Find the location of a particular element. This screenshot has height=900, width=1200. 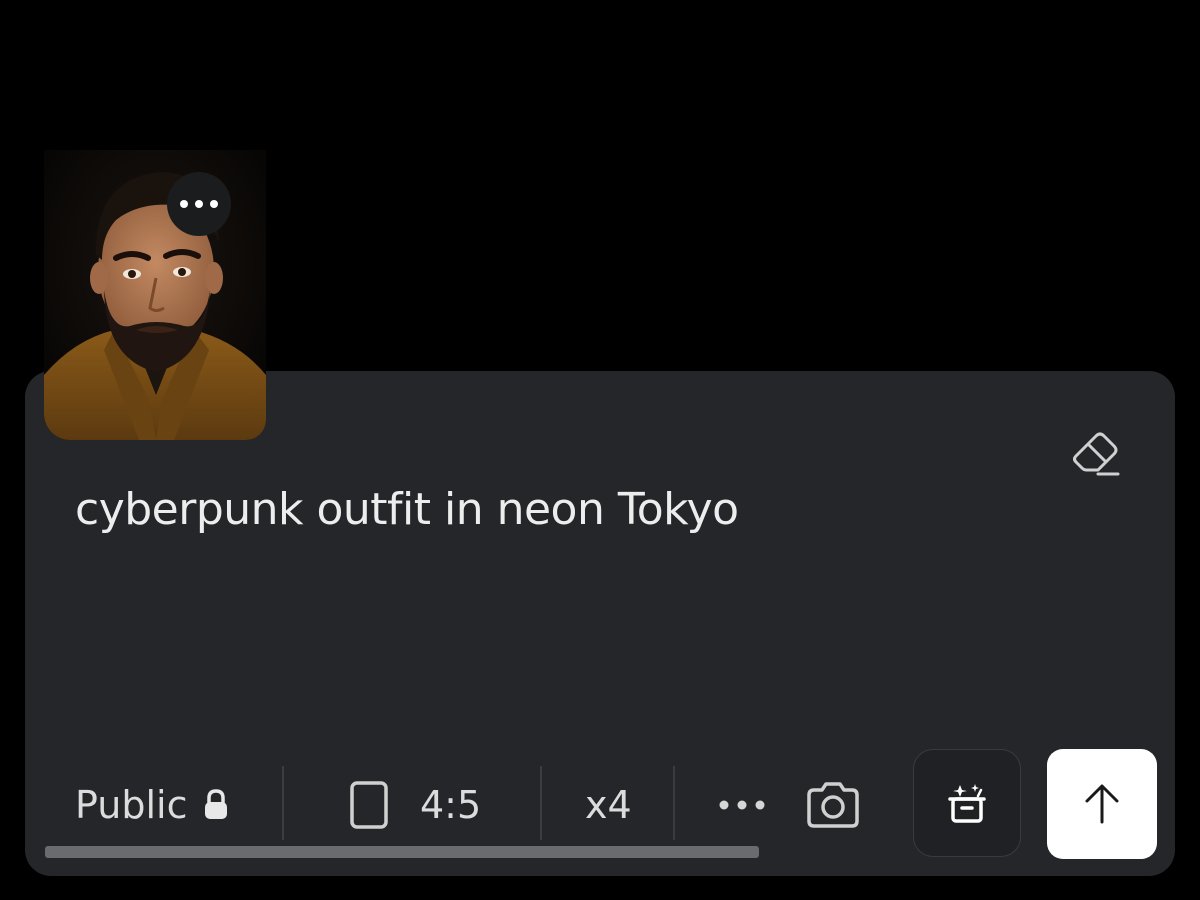

scrollbar-thumb is located at coordinates (402, 852).